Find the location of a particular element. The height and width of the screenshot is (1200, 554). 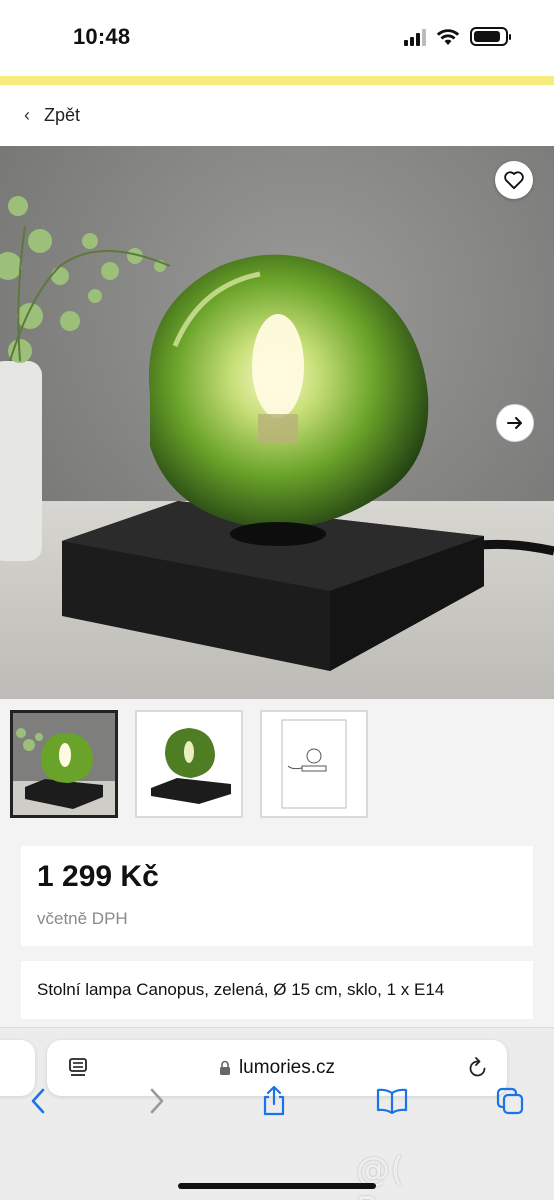

battery-level is located at coordinates (487, 36).